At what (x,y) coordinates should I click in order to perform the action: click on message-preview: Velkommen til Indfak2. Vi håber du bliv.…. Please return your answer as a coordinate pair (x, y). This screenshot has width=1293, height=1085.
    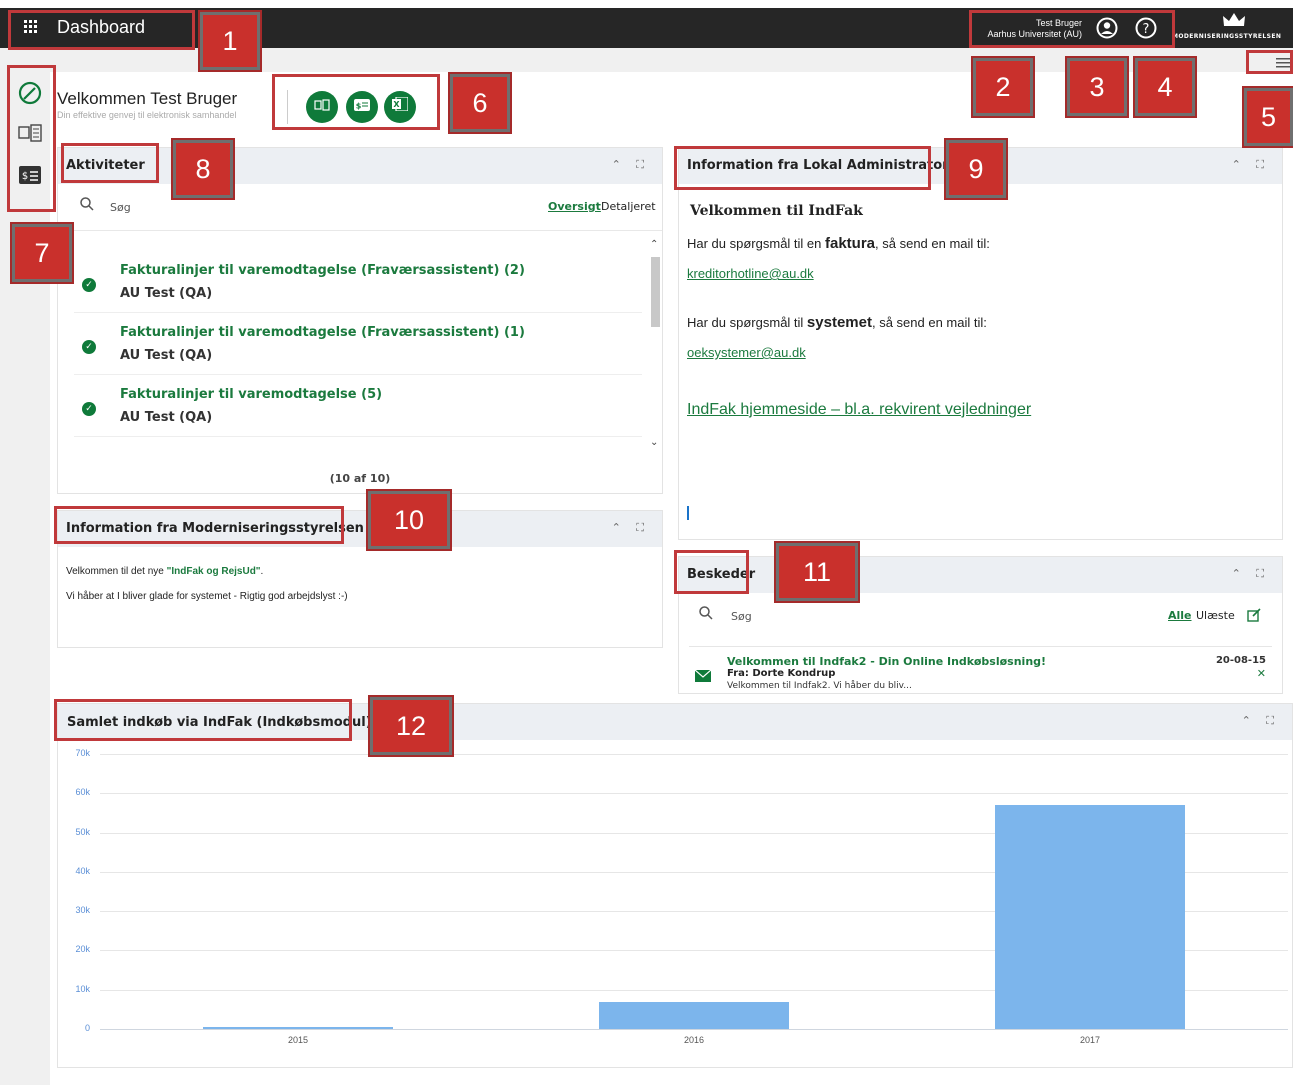
    Looking at the image, I should click on (819, 686).